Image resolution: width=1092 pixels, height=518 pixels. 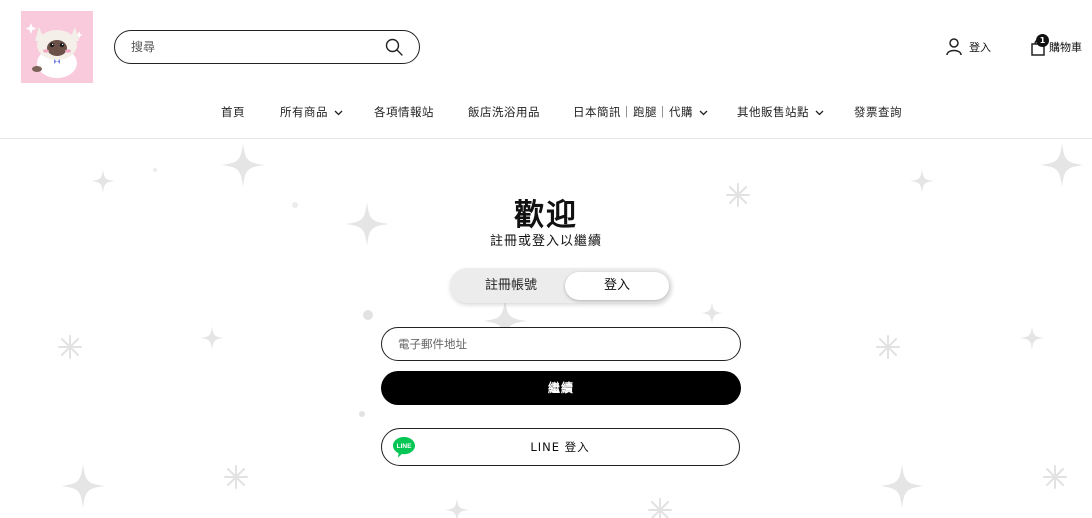 I want to click on search-icon, so click(x=394, y=47).